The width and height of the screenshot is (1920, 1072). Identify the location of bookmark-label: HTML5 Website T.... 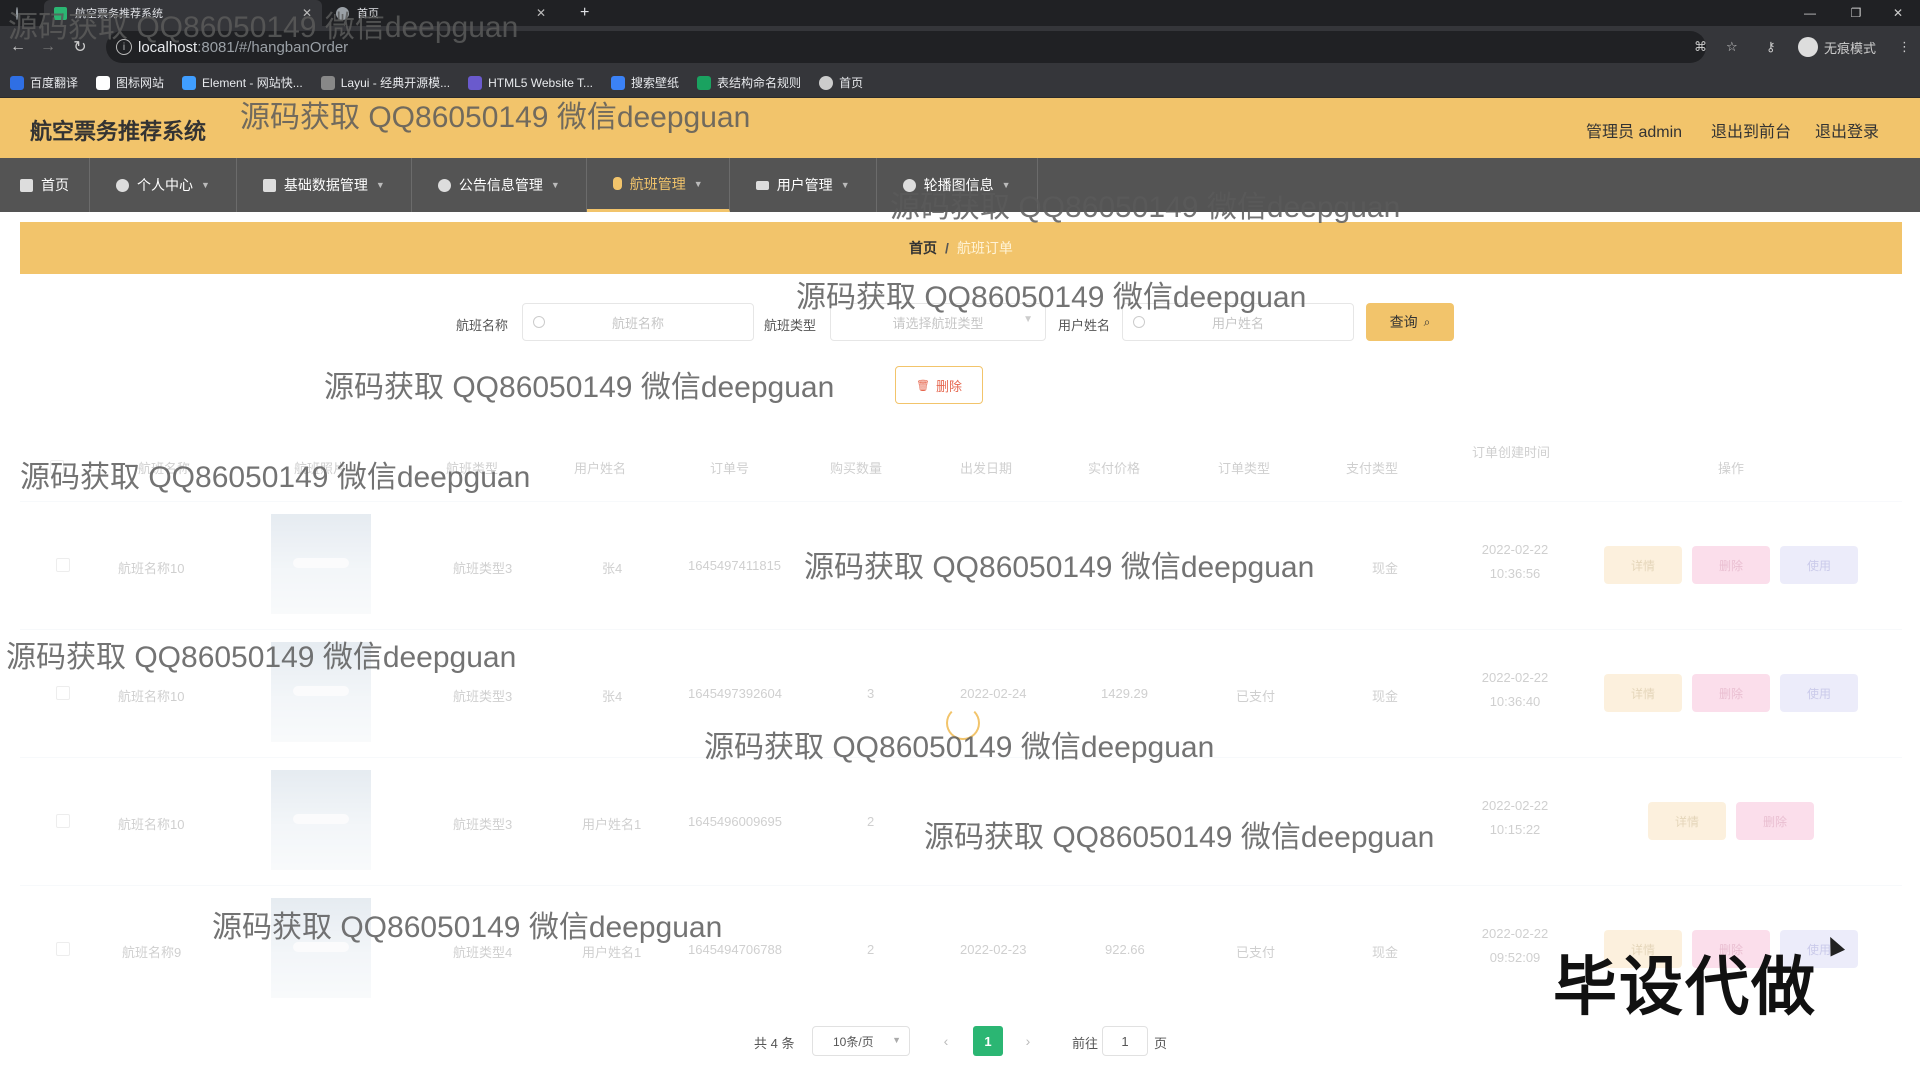
(541, 82).